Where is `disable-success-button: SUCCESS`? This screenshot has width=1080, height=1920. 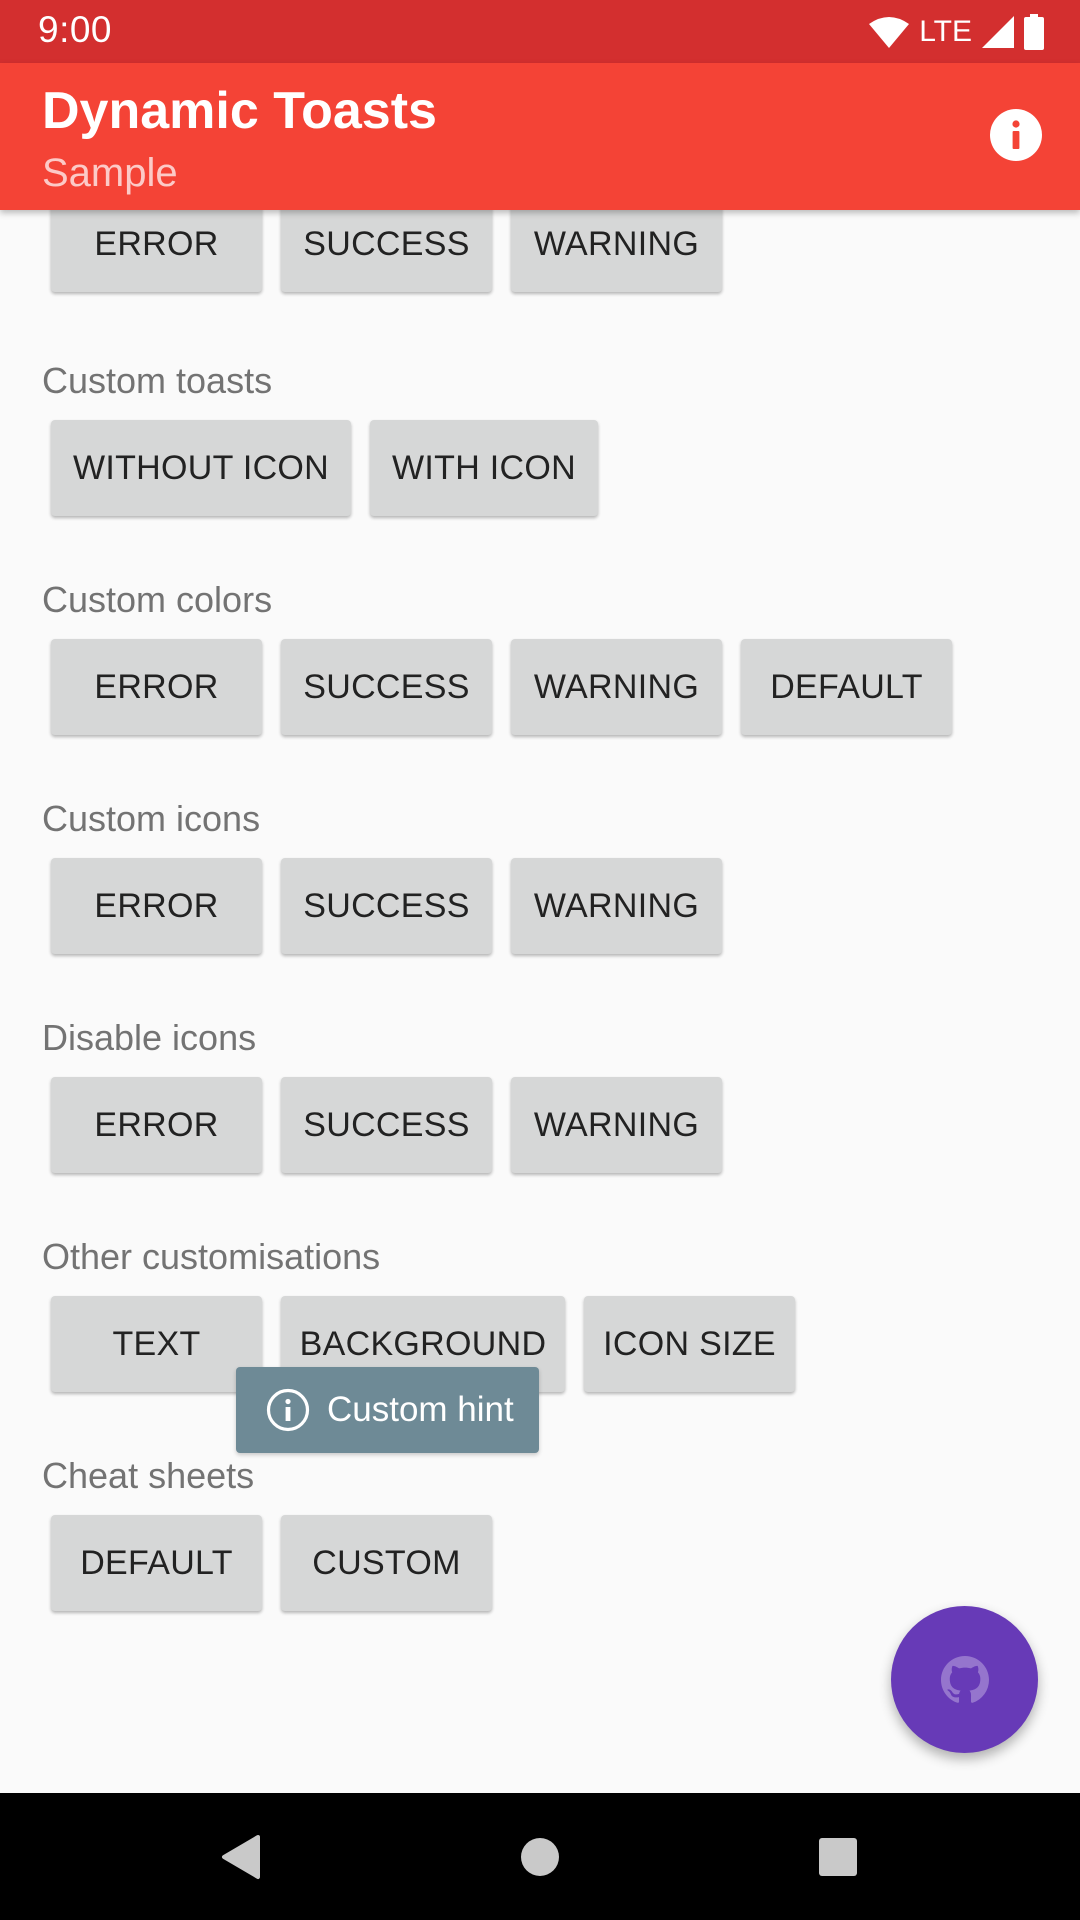
disable-success-button: SUCCESS is located at coordinates (386, 1125).